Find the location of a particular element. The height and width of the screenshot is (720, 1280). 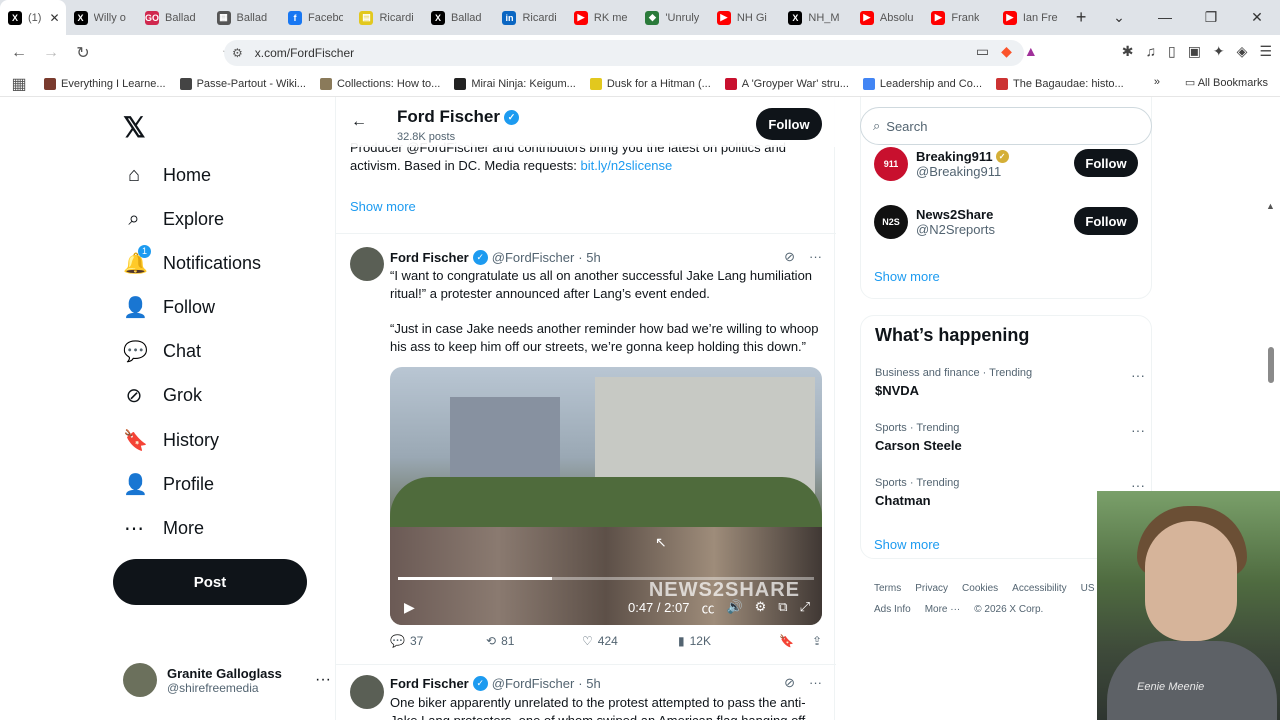

sidebar-icon: ▯ is located at coordinates (1172, 51).